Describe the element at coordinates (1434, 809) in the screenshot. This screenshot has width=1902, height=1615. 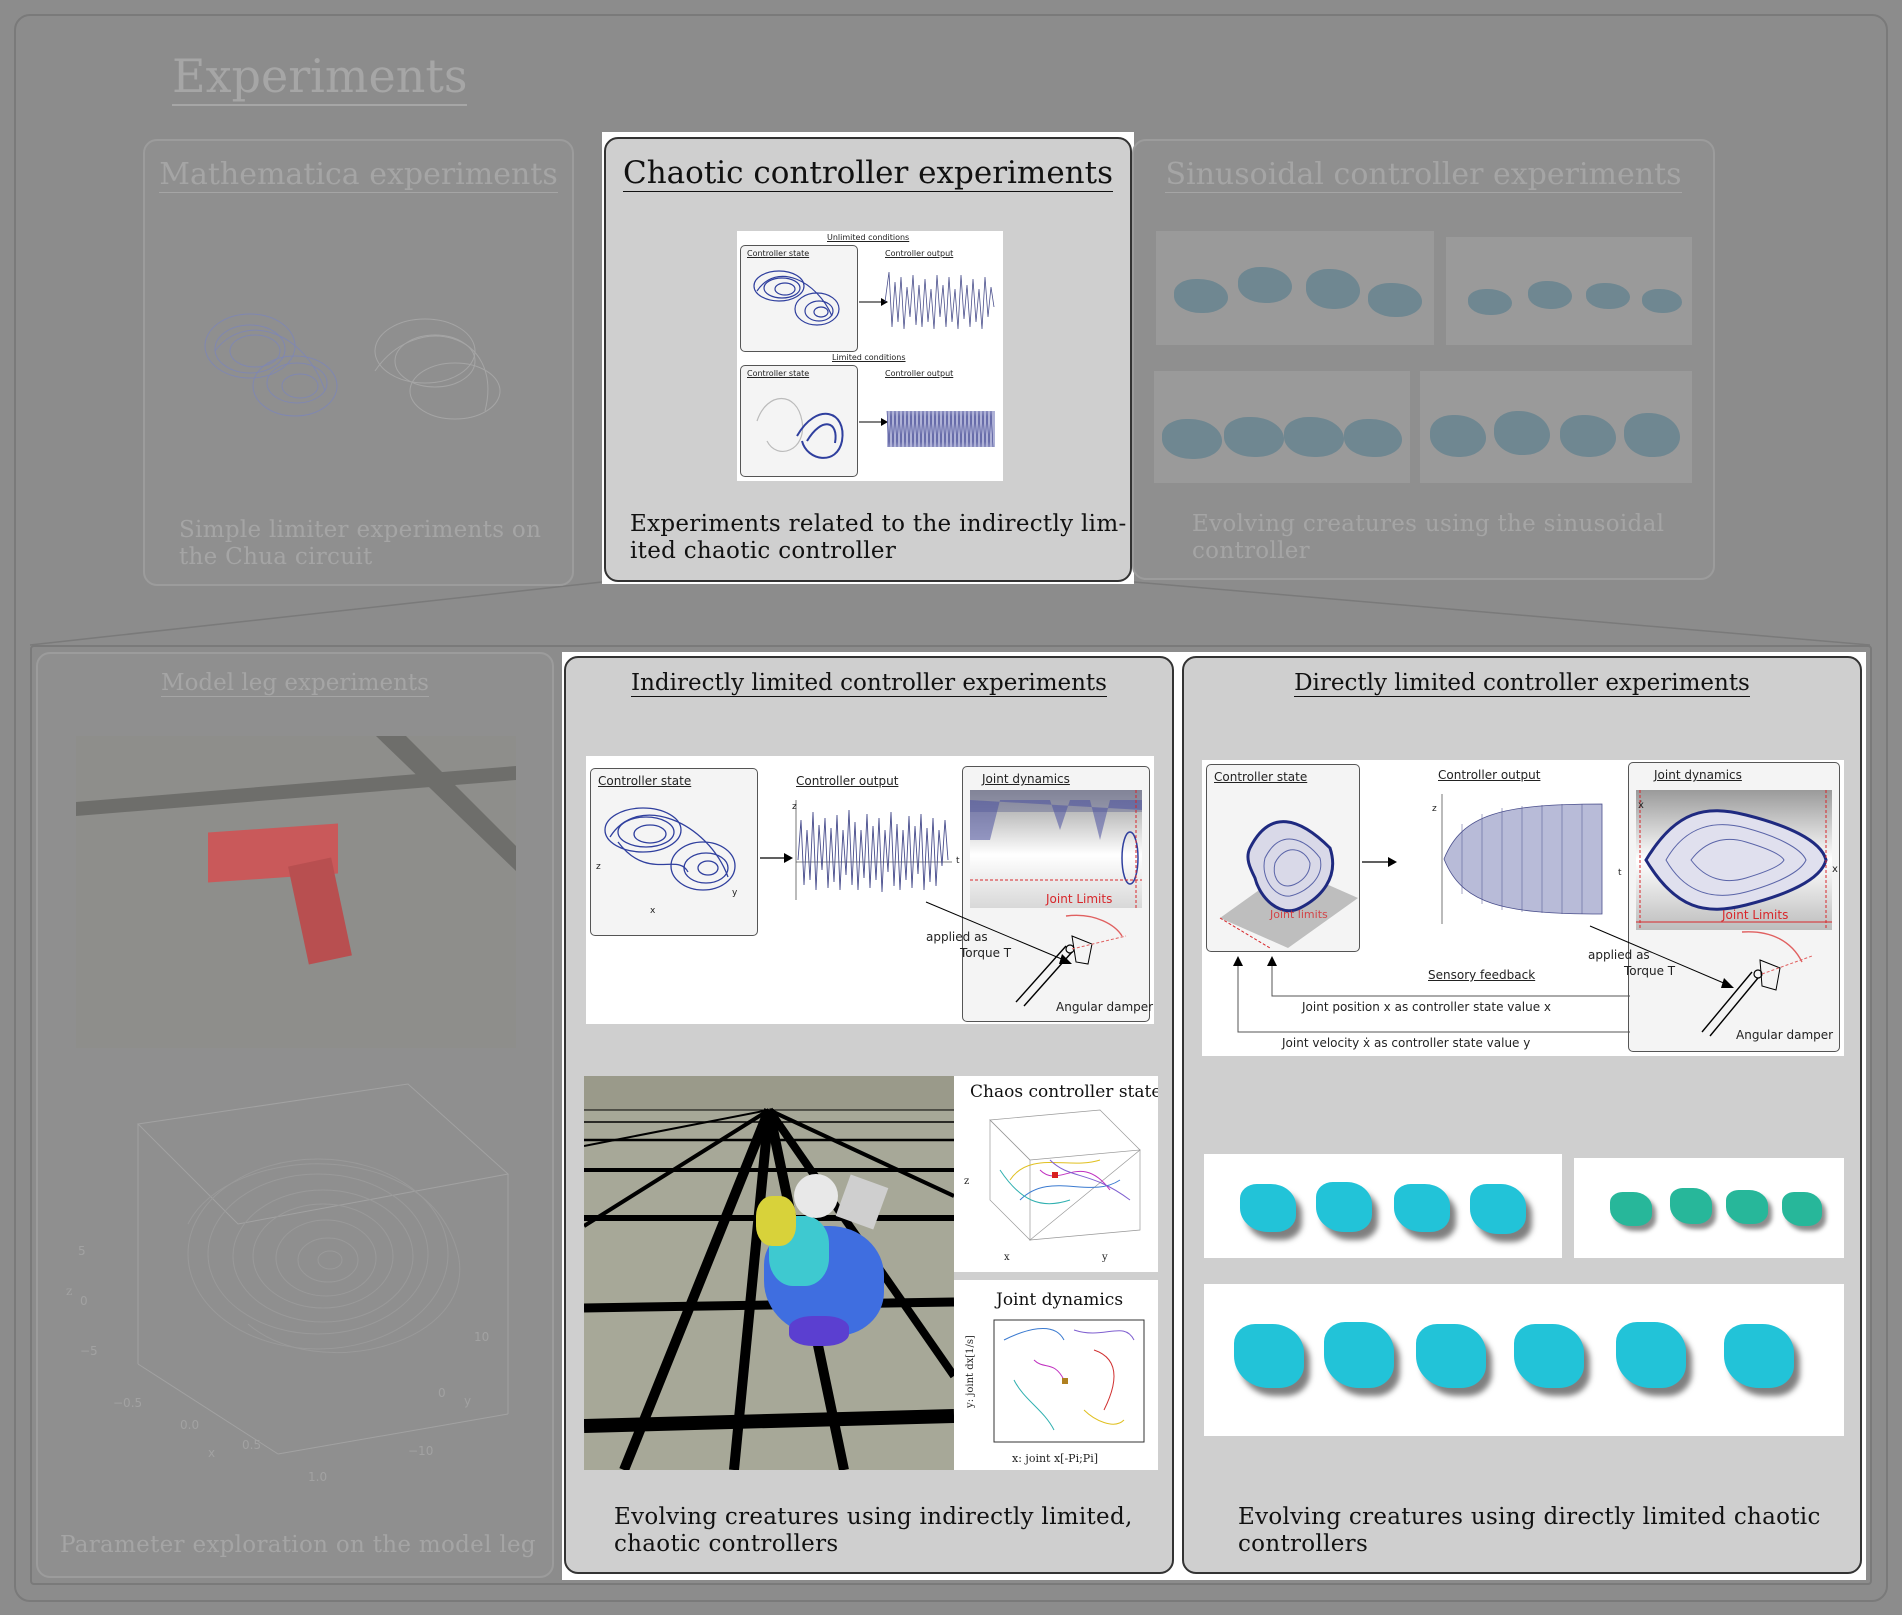
I see `direct-output-axis-z: z` at that location.